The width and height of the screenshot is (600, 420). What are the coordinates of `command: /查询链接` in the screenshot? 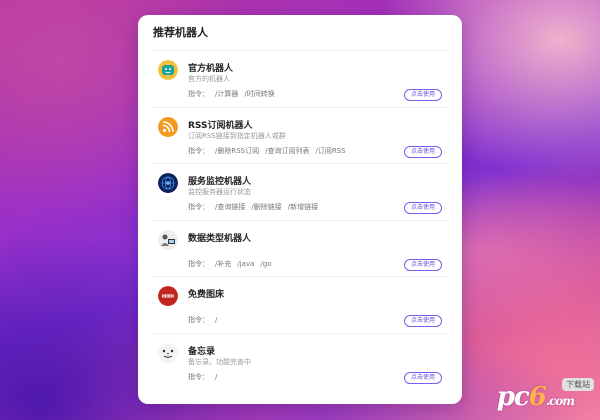 It's located at (230, 207).